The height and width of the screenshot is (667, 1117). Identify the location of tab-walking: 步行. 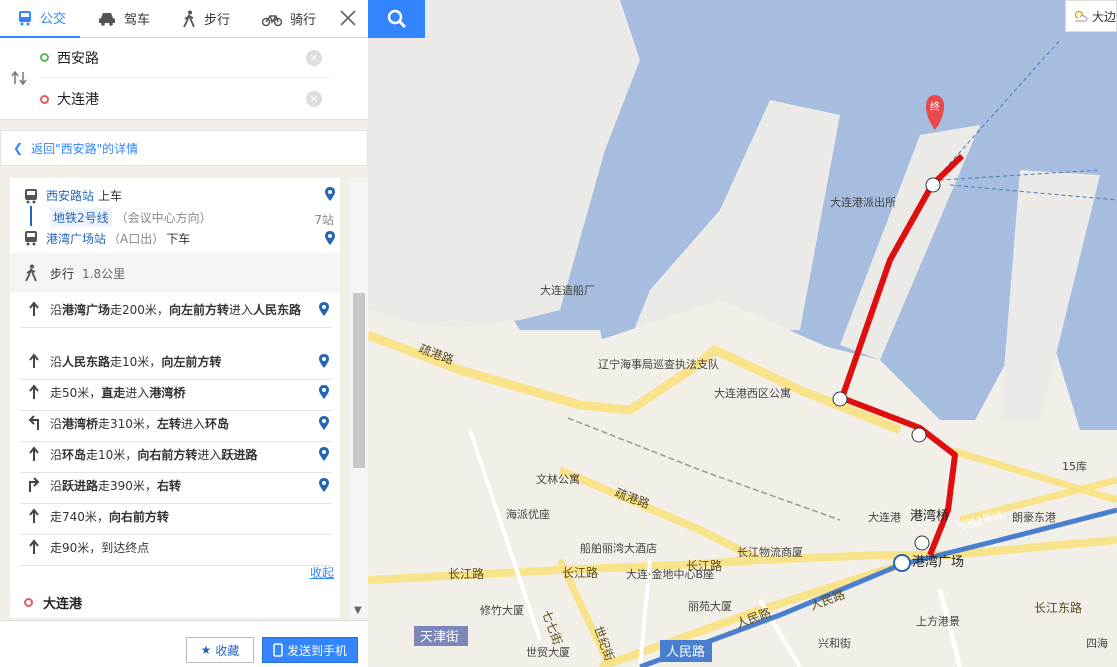
(204, 19).